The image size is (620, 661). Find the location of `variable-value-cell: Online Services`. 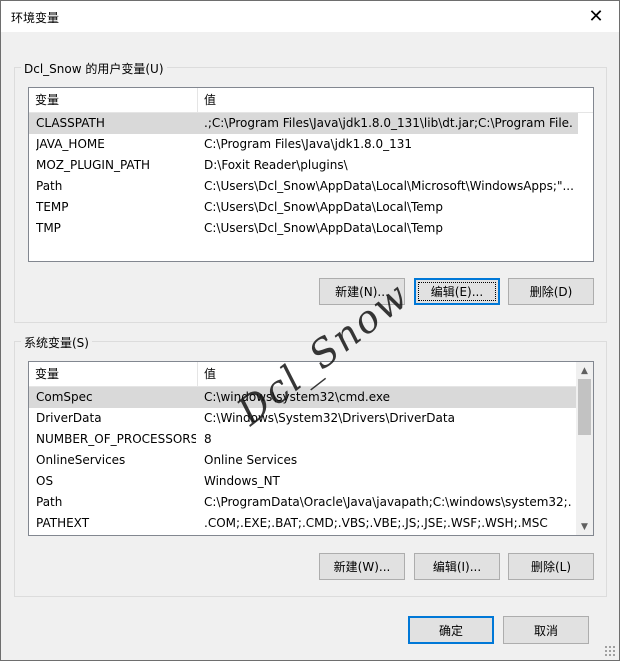

variable-value-cell: Online Services is located at coordinates (251, 460).